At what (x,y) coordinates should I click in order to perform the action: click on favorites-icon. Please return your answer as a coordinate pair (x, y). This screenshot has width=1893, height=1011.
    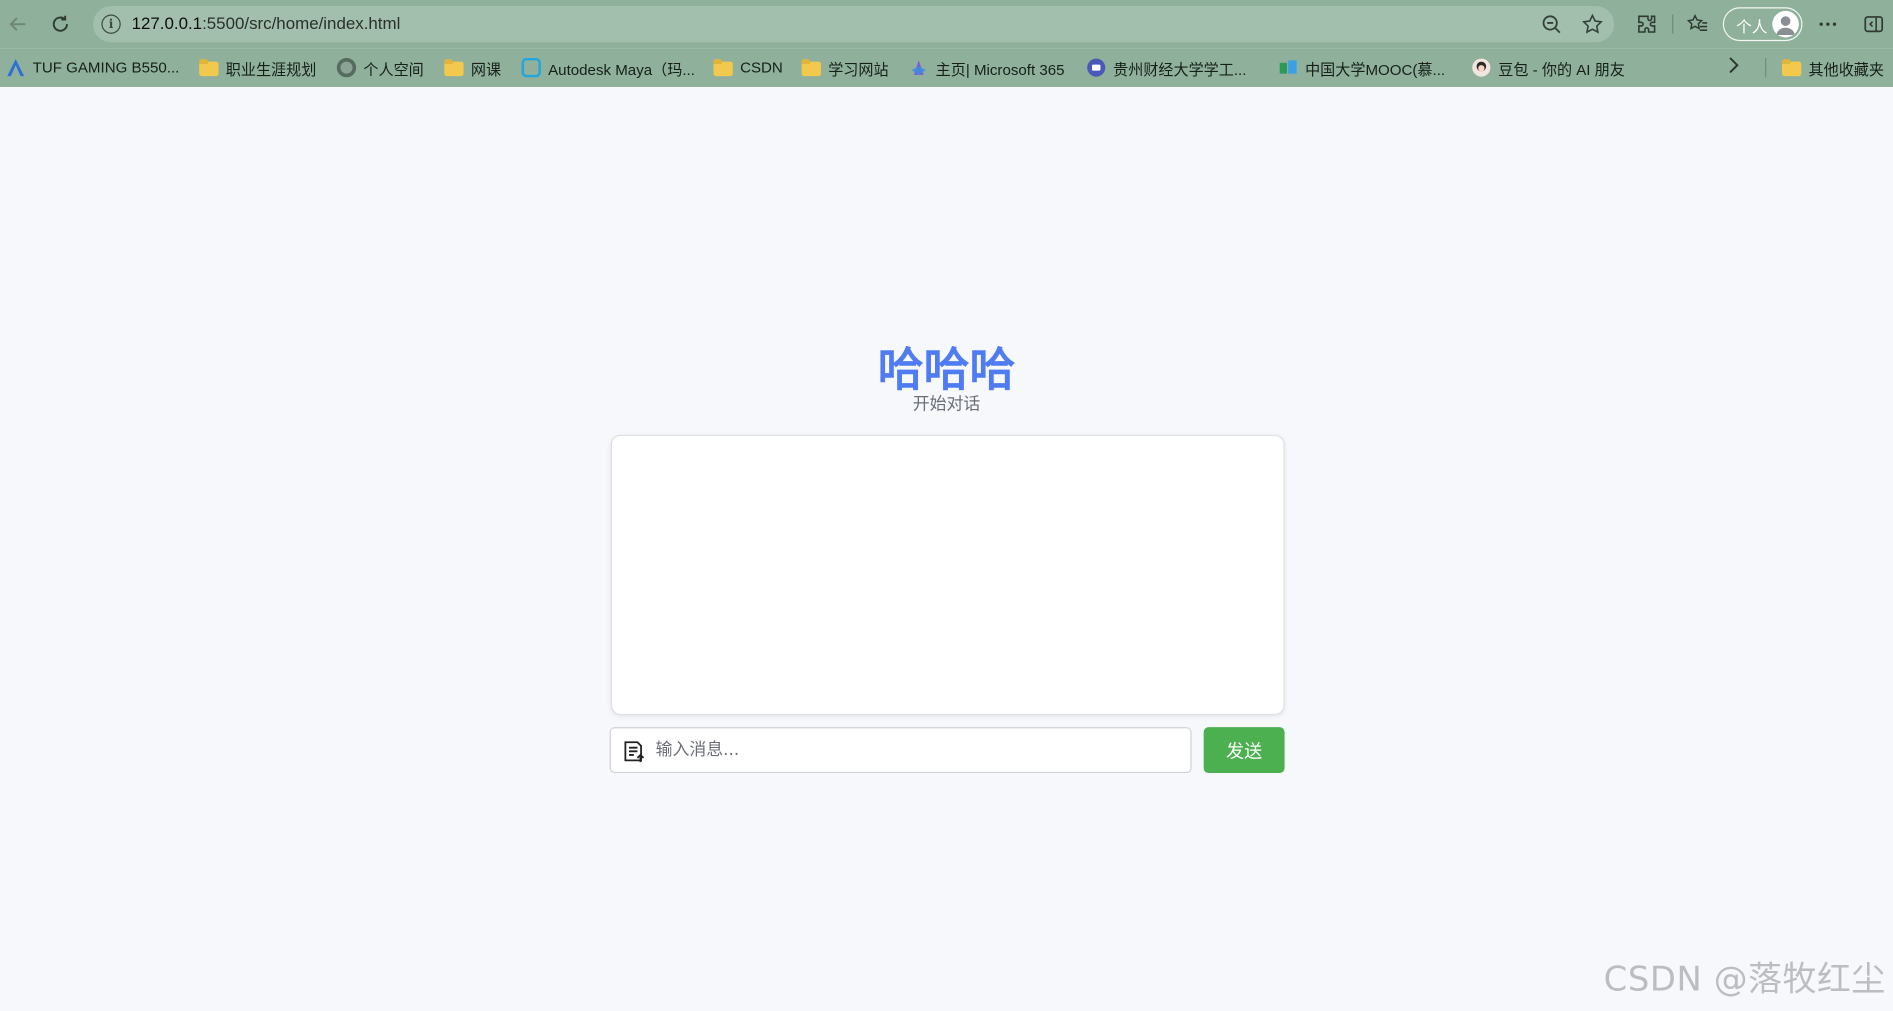
    Looking at the image, I should click on (1697, 24).